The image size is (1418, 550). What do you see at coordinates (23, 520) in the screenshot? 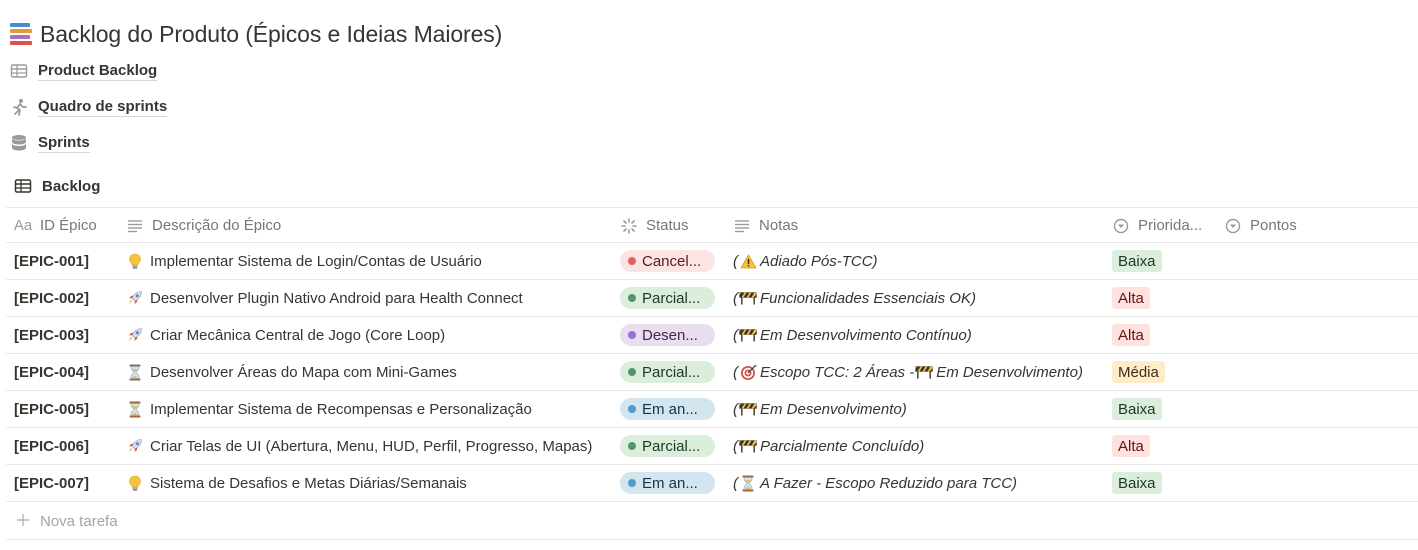
I see `plus-icon` at bounding box center [23, 520].